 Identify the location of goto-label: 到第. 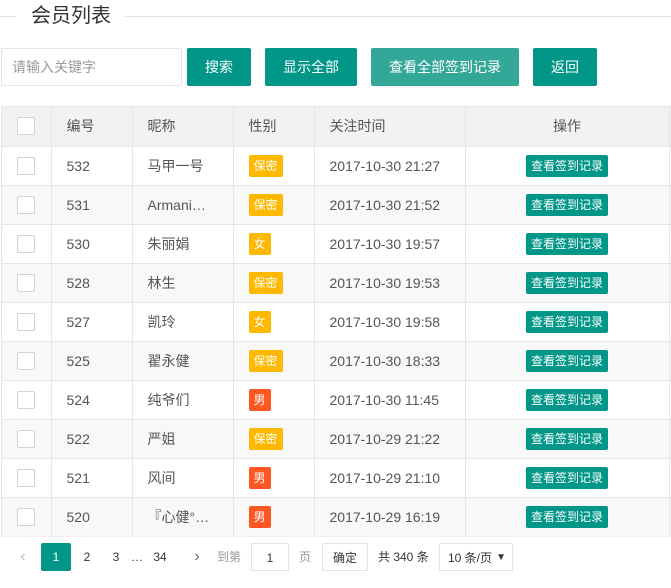
(229, 557).